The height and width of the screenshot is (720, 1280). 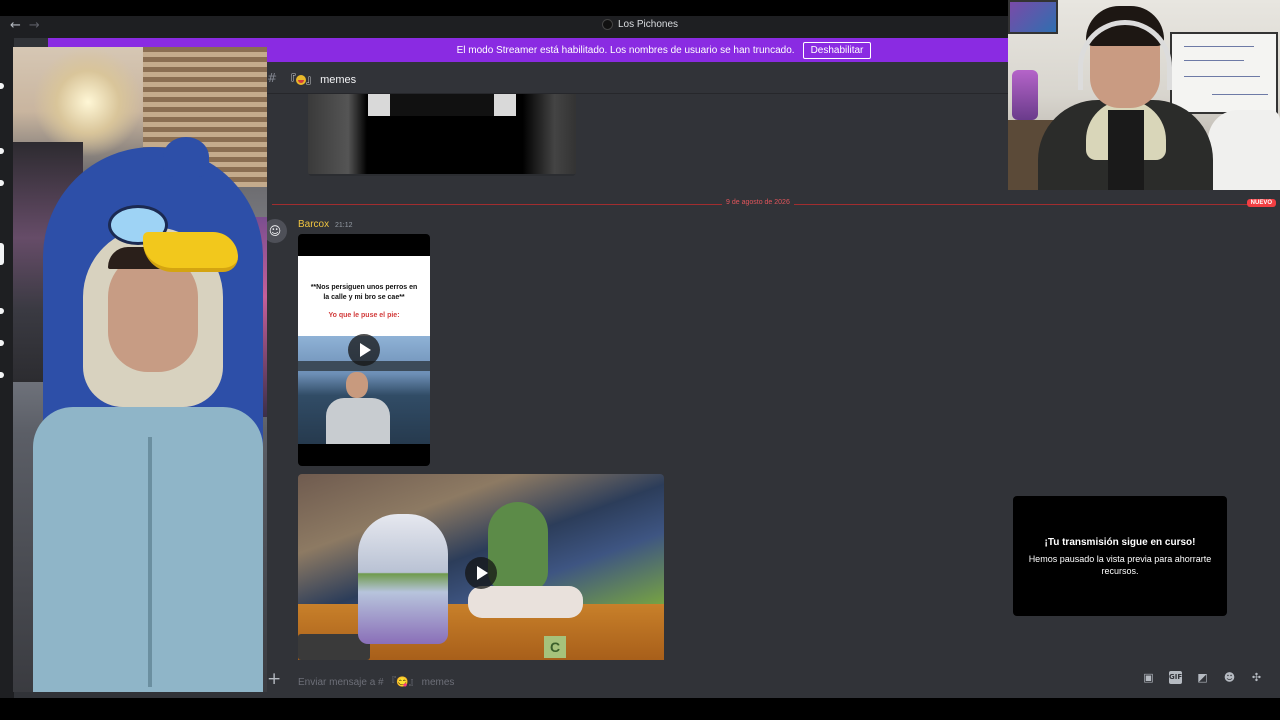 I want to click on server-rail, so click(x=7, y=379).